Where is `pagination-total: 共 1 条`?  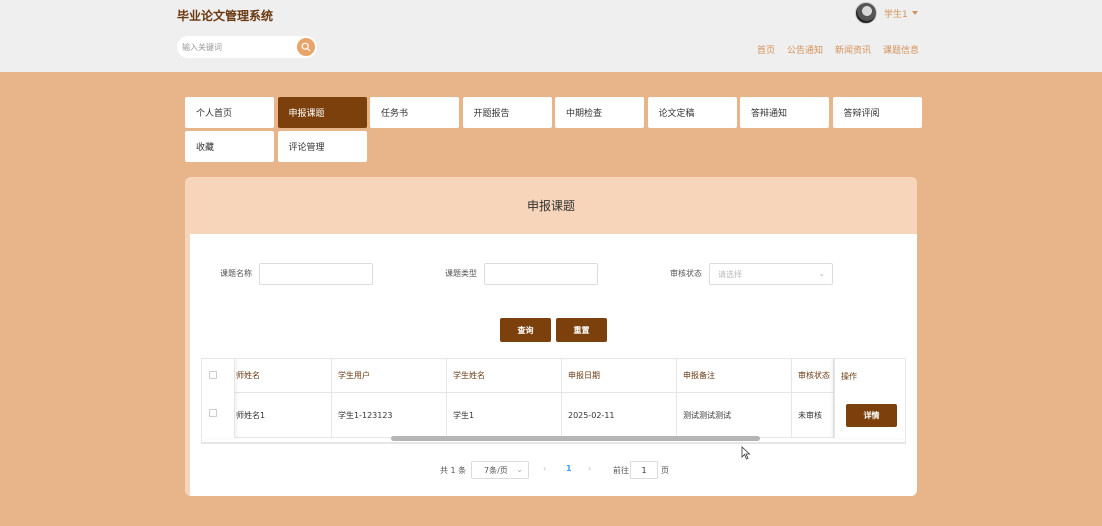
pagination-total: 共 1 条 is located at coordinates (453, 470).